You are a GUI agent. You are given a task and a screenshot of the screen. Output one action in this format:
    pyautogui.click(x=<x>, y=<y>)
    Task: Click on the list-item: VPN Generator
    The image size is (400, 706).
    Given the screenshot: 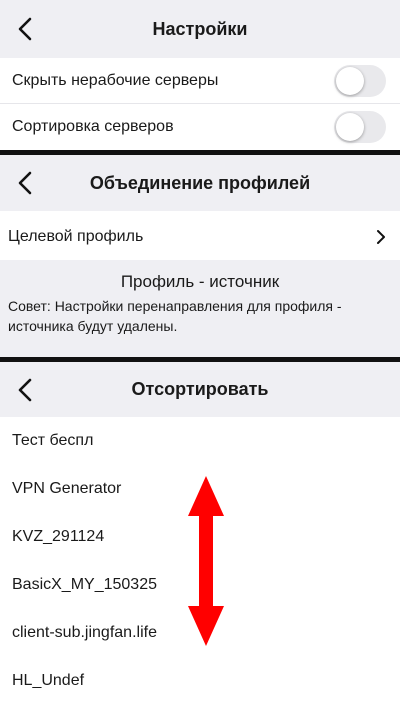 What is the action you would take?
    pyautogui.click(x=200, y=489)
    